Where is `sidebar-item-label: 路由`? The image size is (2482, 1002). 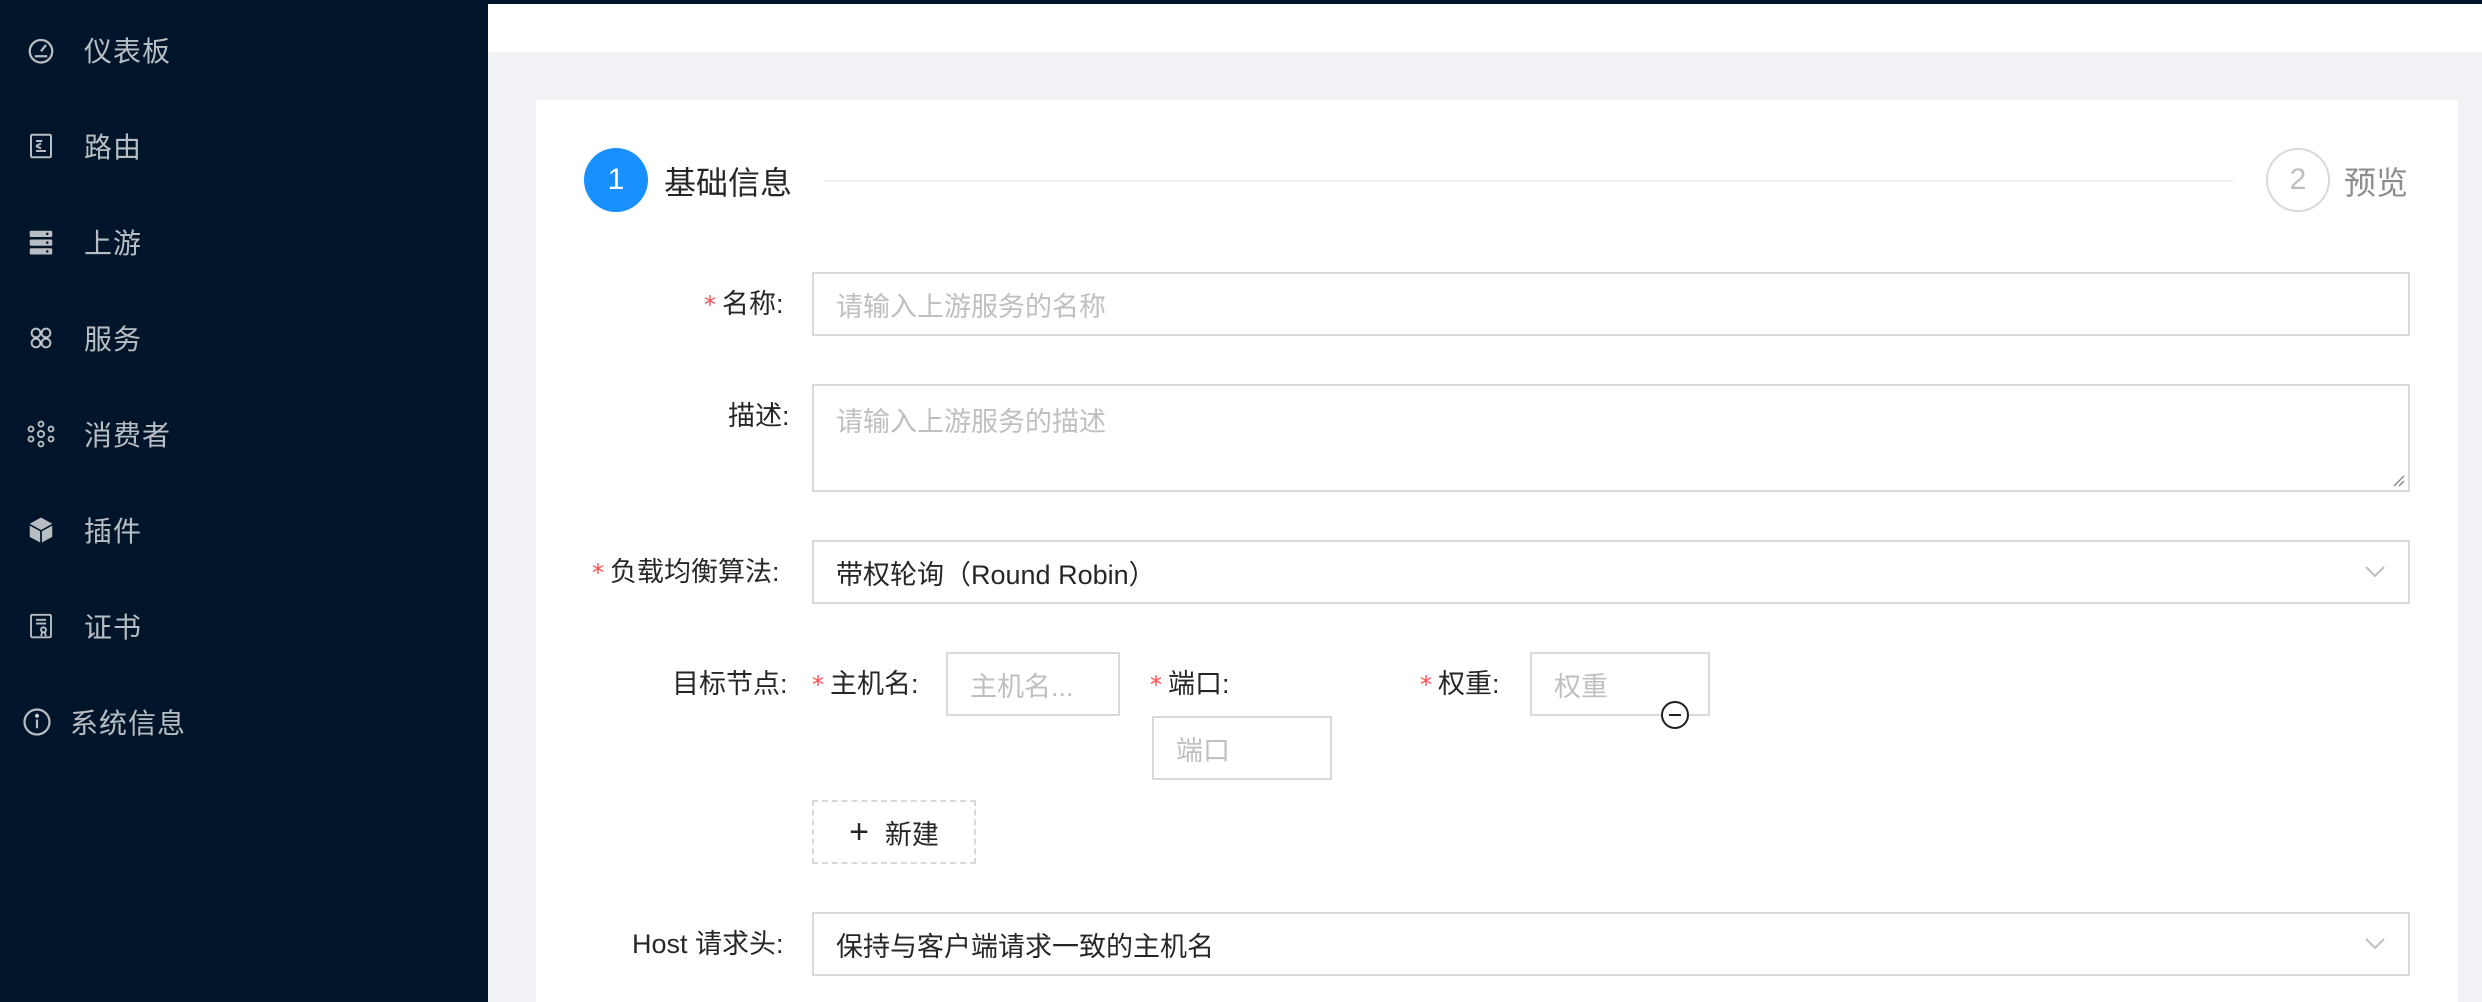 sidebar-item-label: 路由 is located at coordinates (113, 147).